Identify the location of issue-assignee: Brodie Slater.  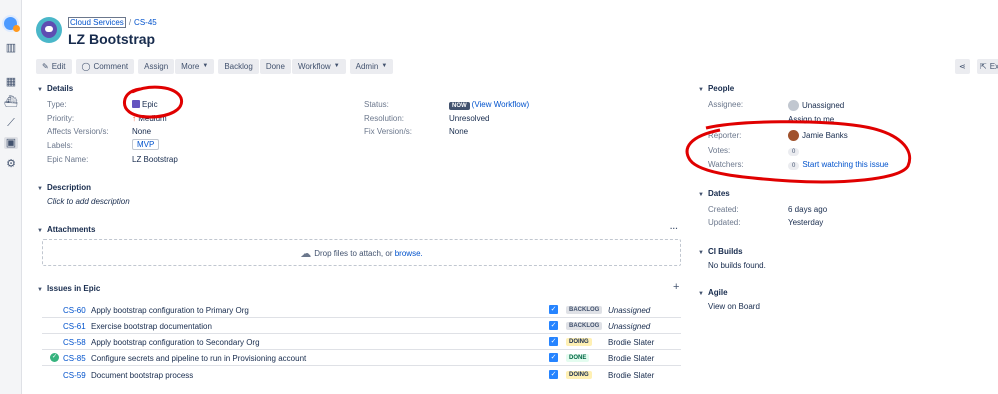
(631, 375).